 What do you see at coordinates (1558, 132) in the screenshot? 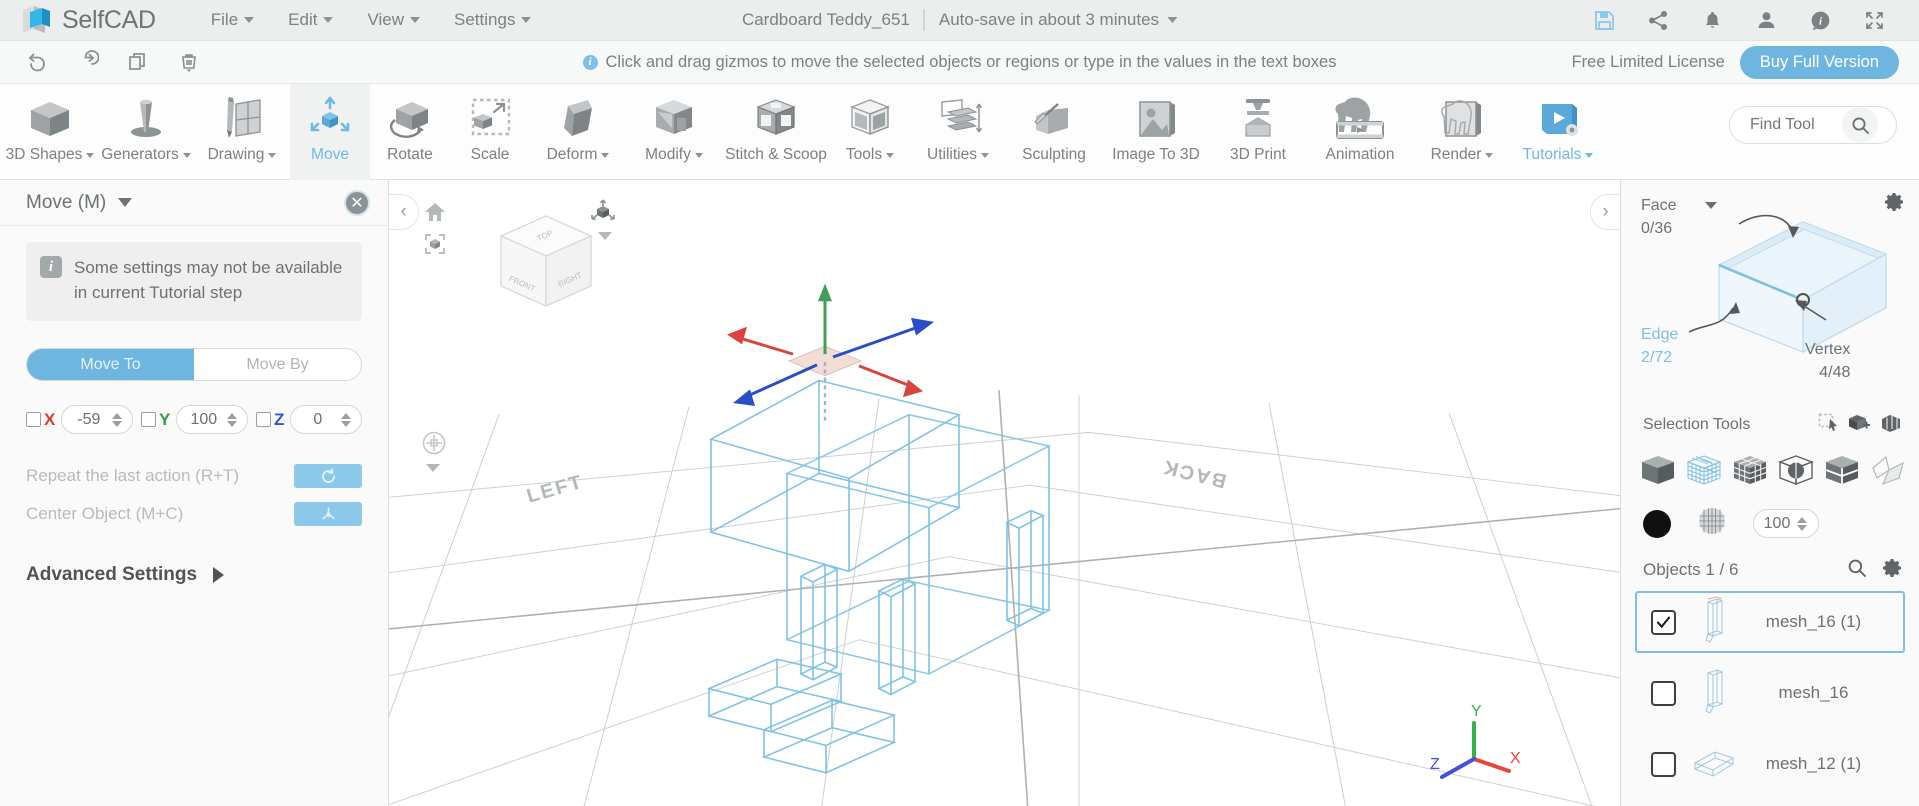
I see `tool-tutorials: Tutorials` at bounding box center [1558, 132].